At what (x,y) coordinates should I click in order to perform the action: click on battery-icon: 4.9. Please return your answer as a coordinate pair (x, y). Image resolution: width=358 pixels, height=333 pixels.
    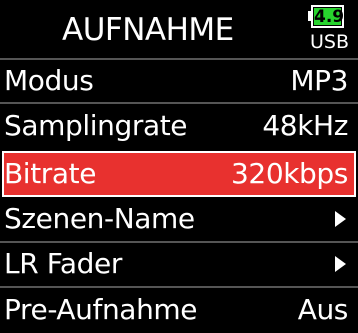
    Looking at the image, I should click on (327, 16).